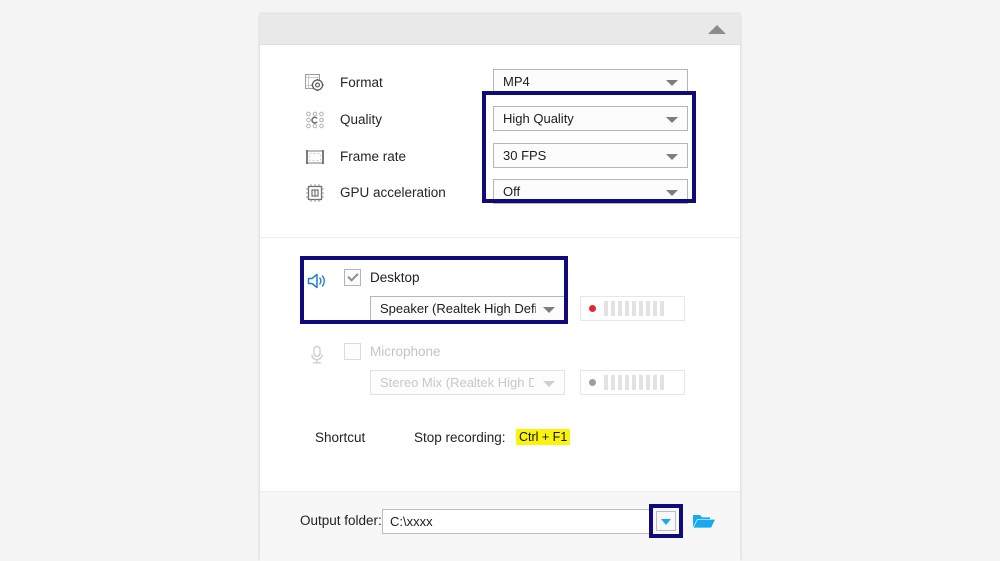 The height and width of the screenshot is (561, 1000). Describe the element at coordinates (317, 281) in the screenshot. I see `speaker-icon` at that location.